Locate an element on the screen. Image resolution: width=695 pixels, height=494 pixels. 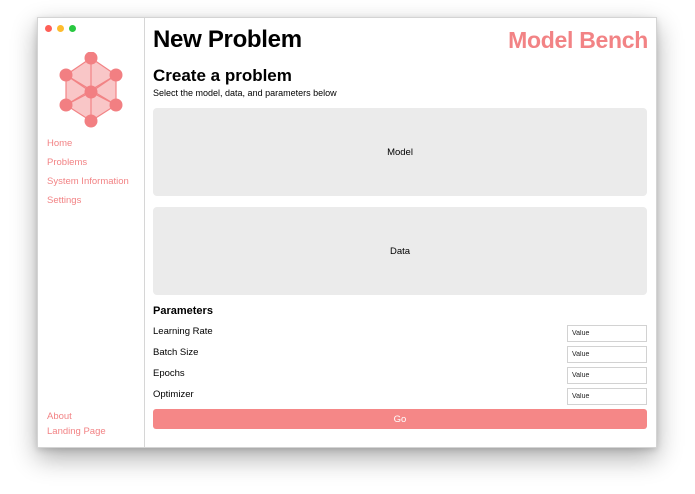
section-title: Create a problem is located at coordinates (222, 75).